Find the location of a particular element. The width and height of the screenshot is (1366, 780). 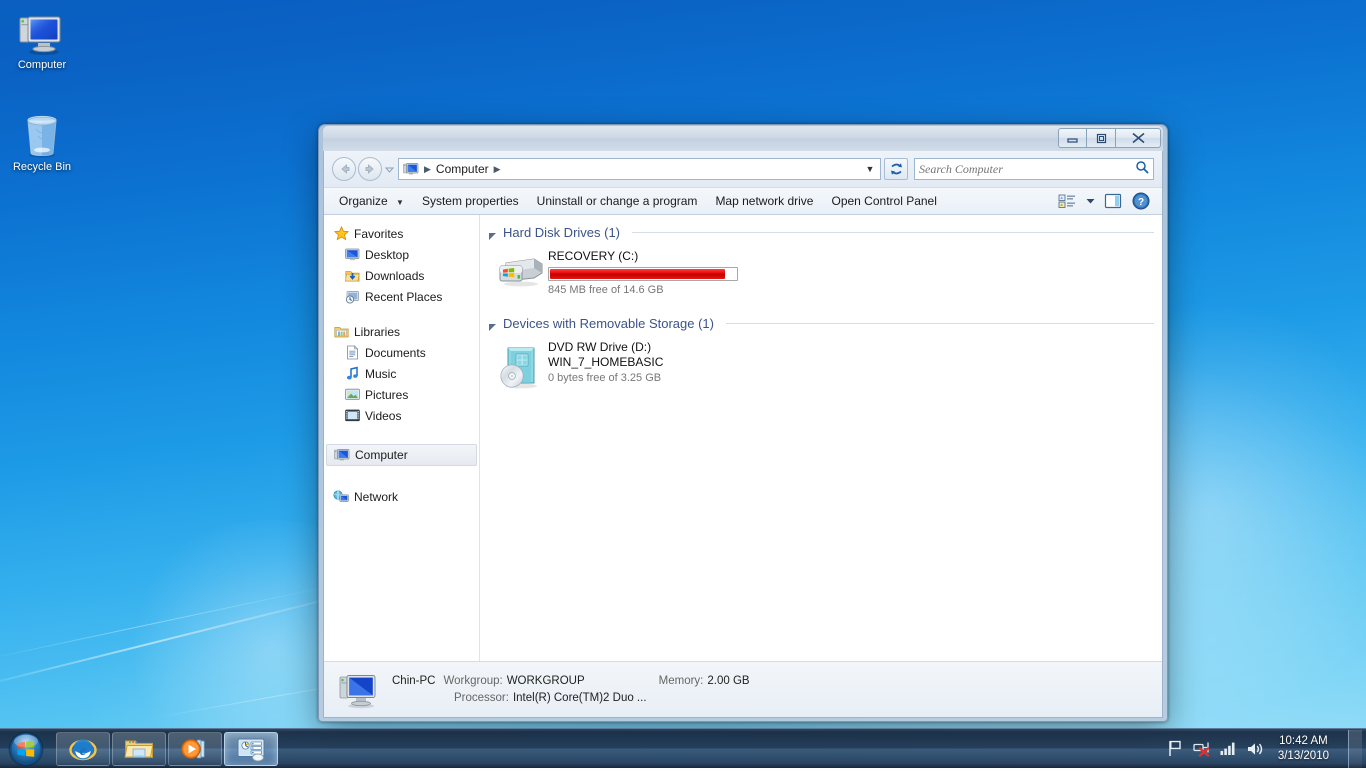

sidebar-label: Desktop is located at coordinates (387, 255).